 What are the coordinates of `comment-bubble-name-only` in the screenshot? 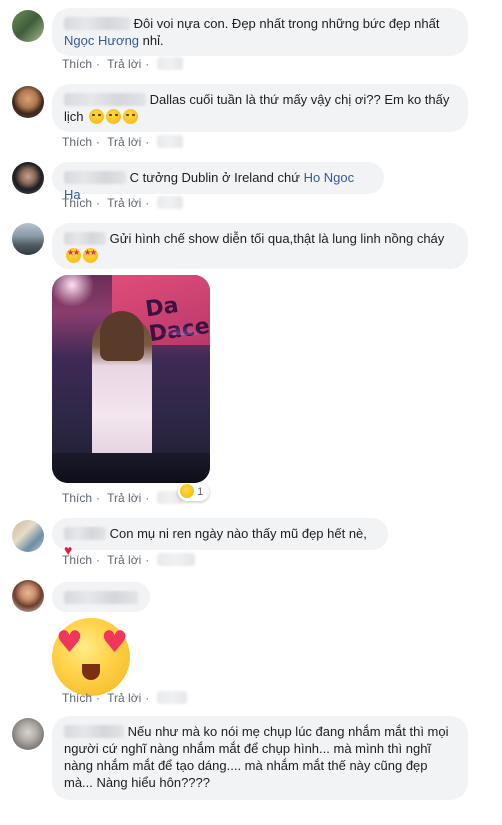 It's located at (101, 597).